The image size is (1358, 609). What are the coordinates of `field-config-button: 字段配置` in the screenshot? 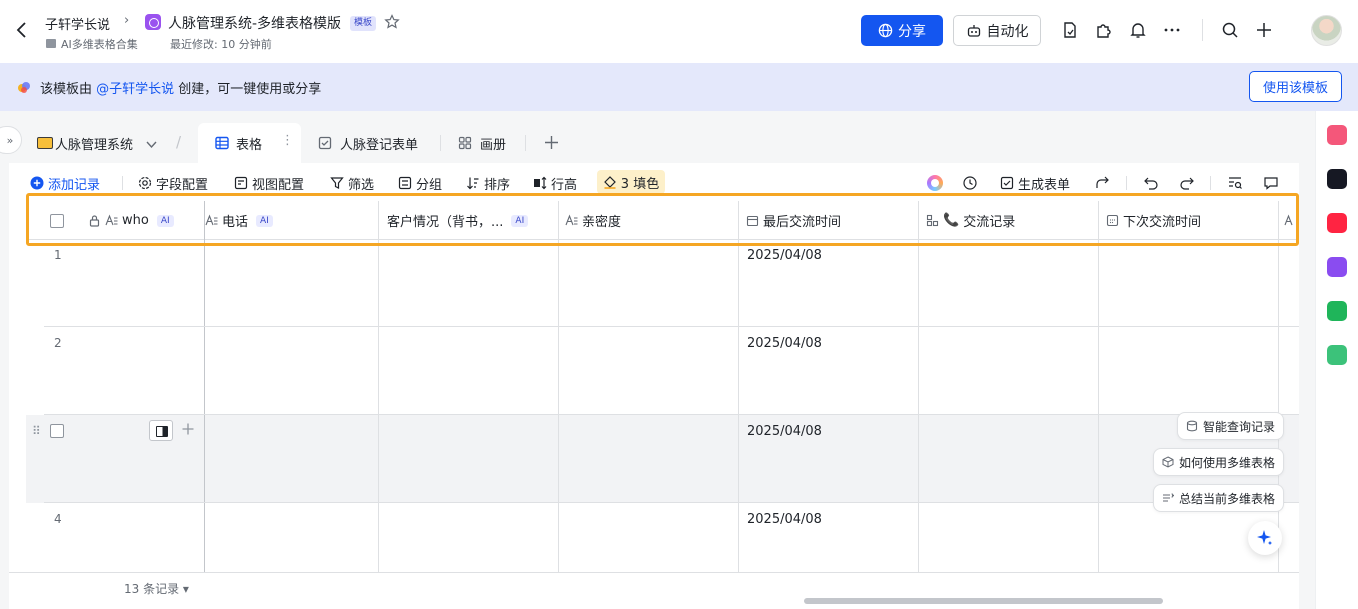 It's located at (173, 183).